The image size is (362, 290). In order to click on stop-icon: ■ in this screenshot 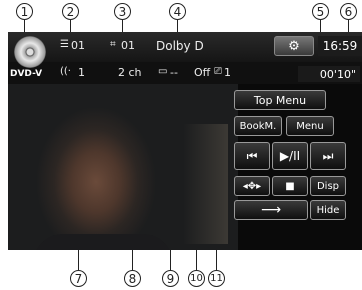, I will do `click(290, 186)`.